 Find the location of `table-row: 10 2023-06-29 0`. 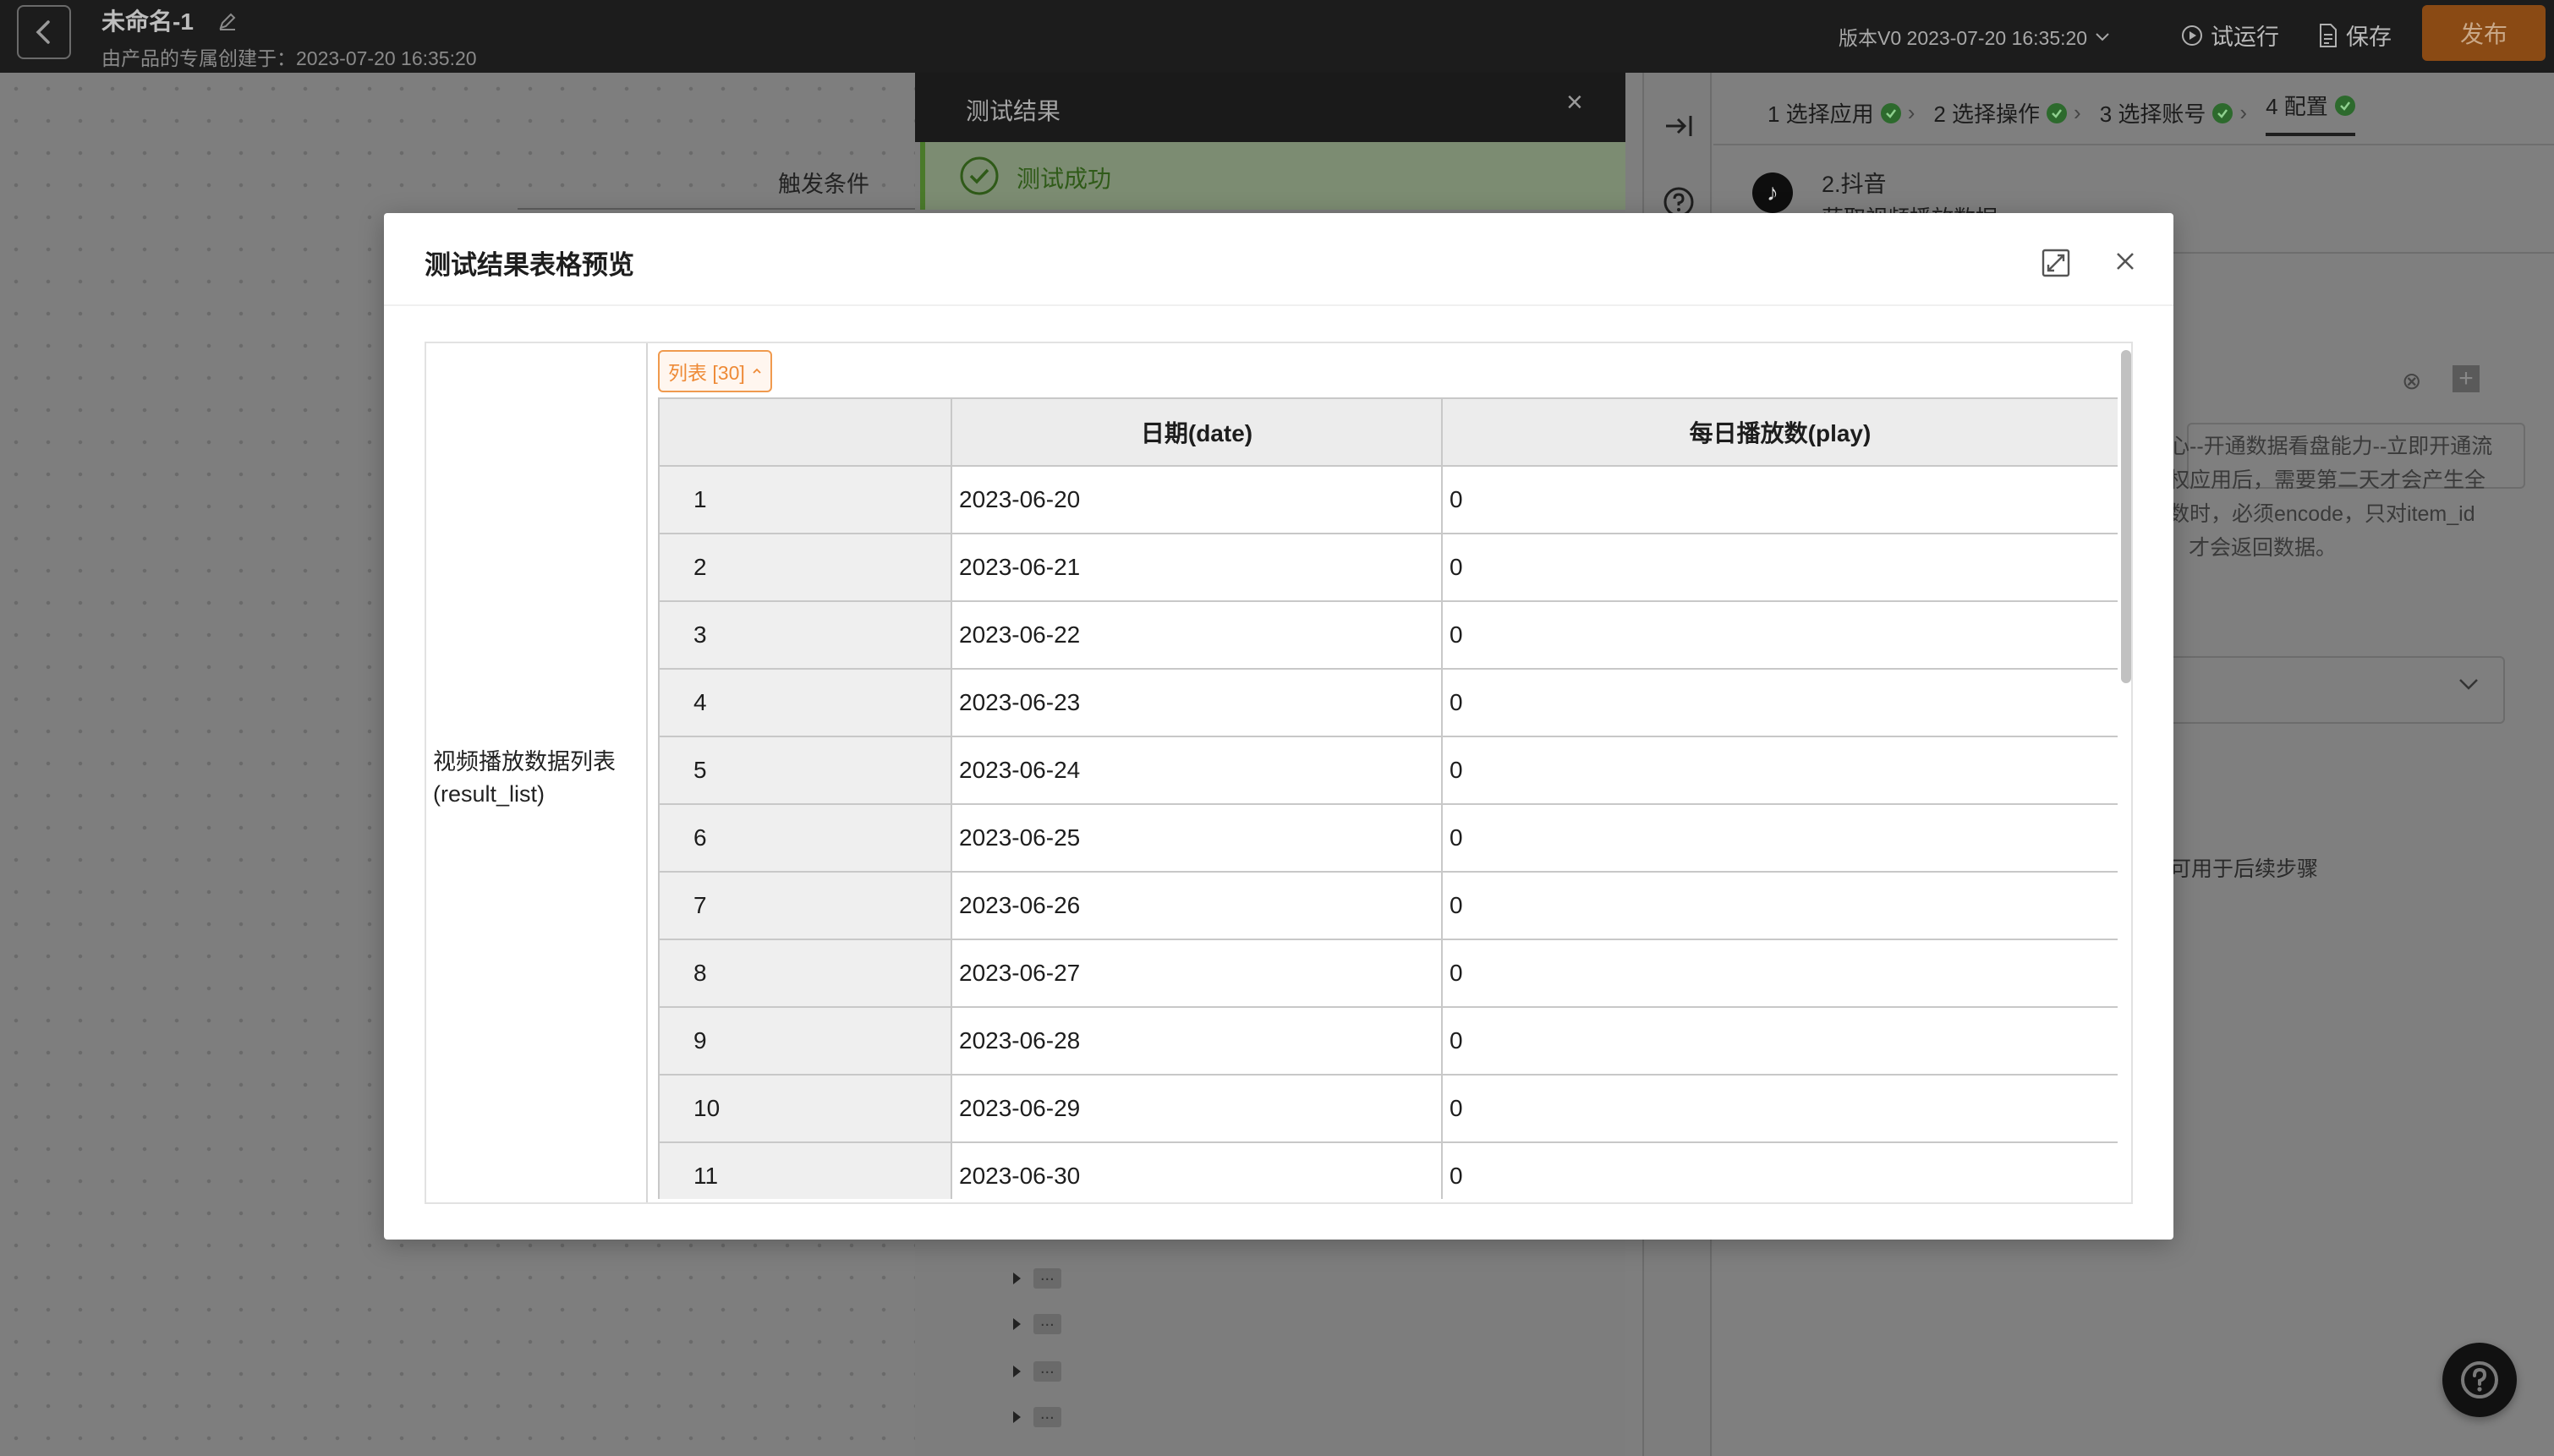

table-row: 10 2023-06-29 0 is located at coordinates (1388, 1108).